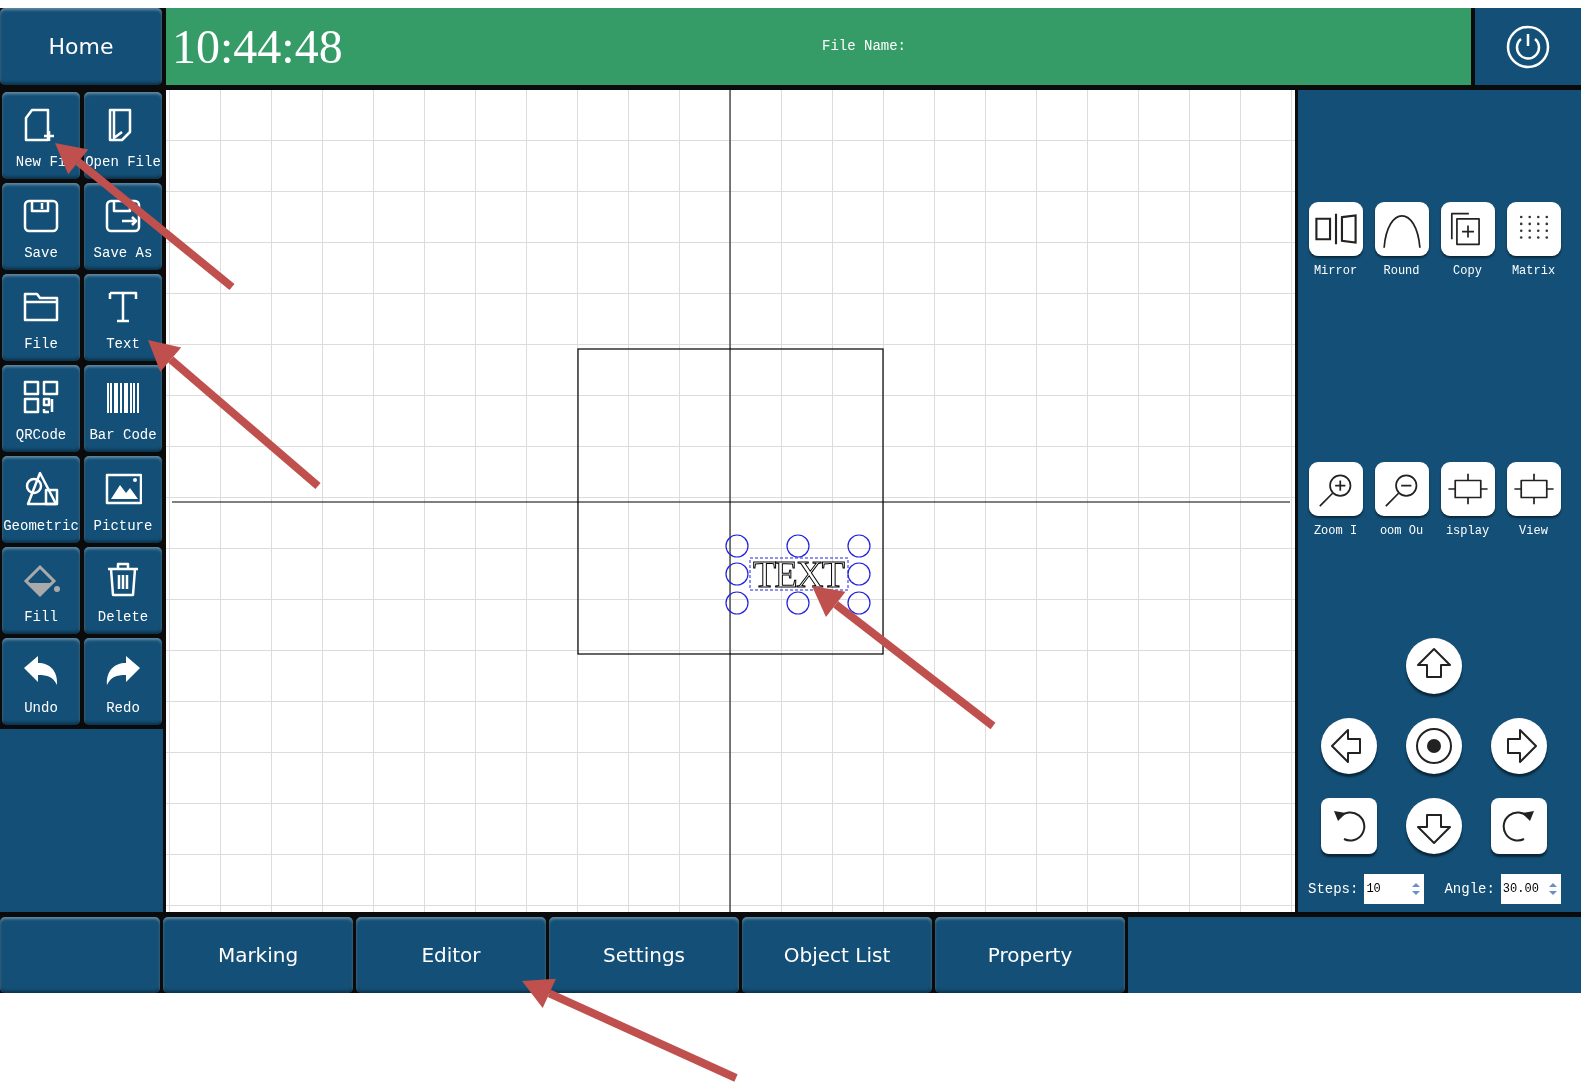 This screenshot has width=1581, height=1082. What do you see at coordinates (1401, 271) in the screenshot?
I see `tool-label: Round` at bounding box center [1401, 271].